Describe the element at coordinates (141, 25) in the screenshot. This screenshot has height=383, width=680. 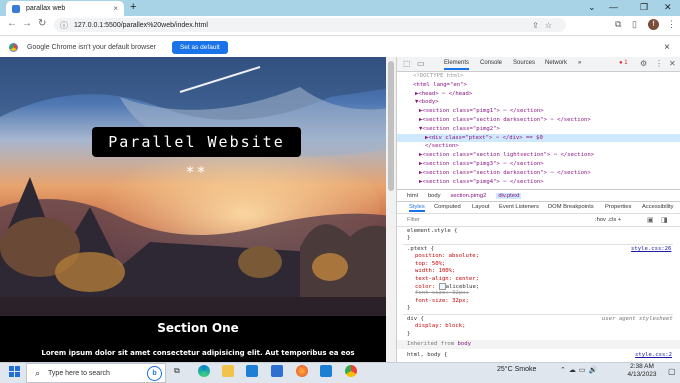
I see `url-text: 127.0.0.1:5500/parallex%20web/index.html` at that location.